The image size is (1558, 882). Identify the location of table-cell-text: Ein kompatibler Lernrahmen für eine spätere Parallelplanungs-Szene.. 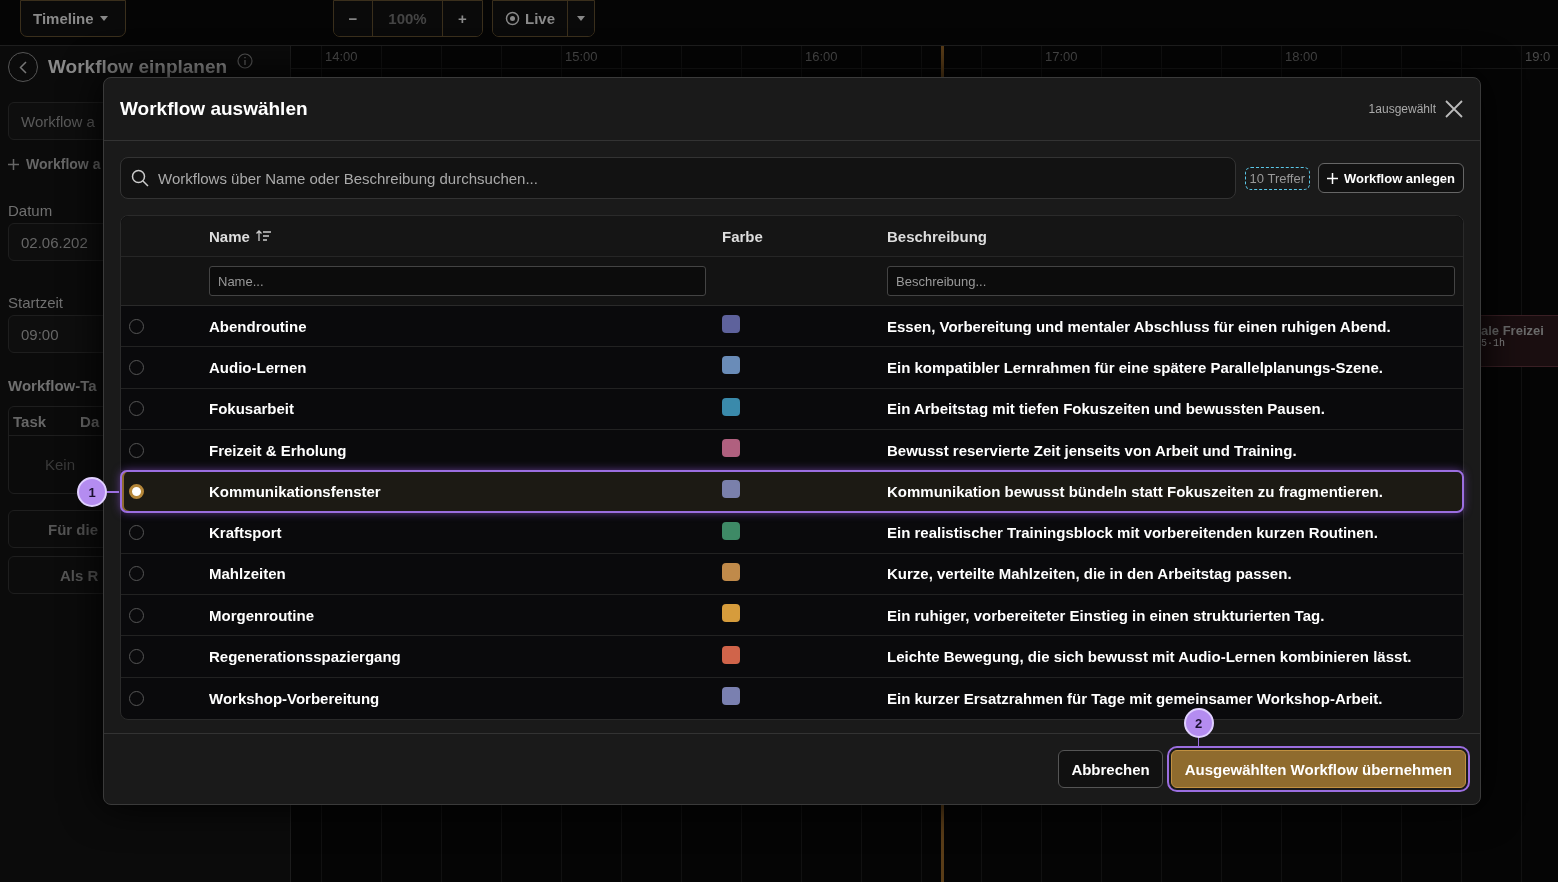
(1135, 367).